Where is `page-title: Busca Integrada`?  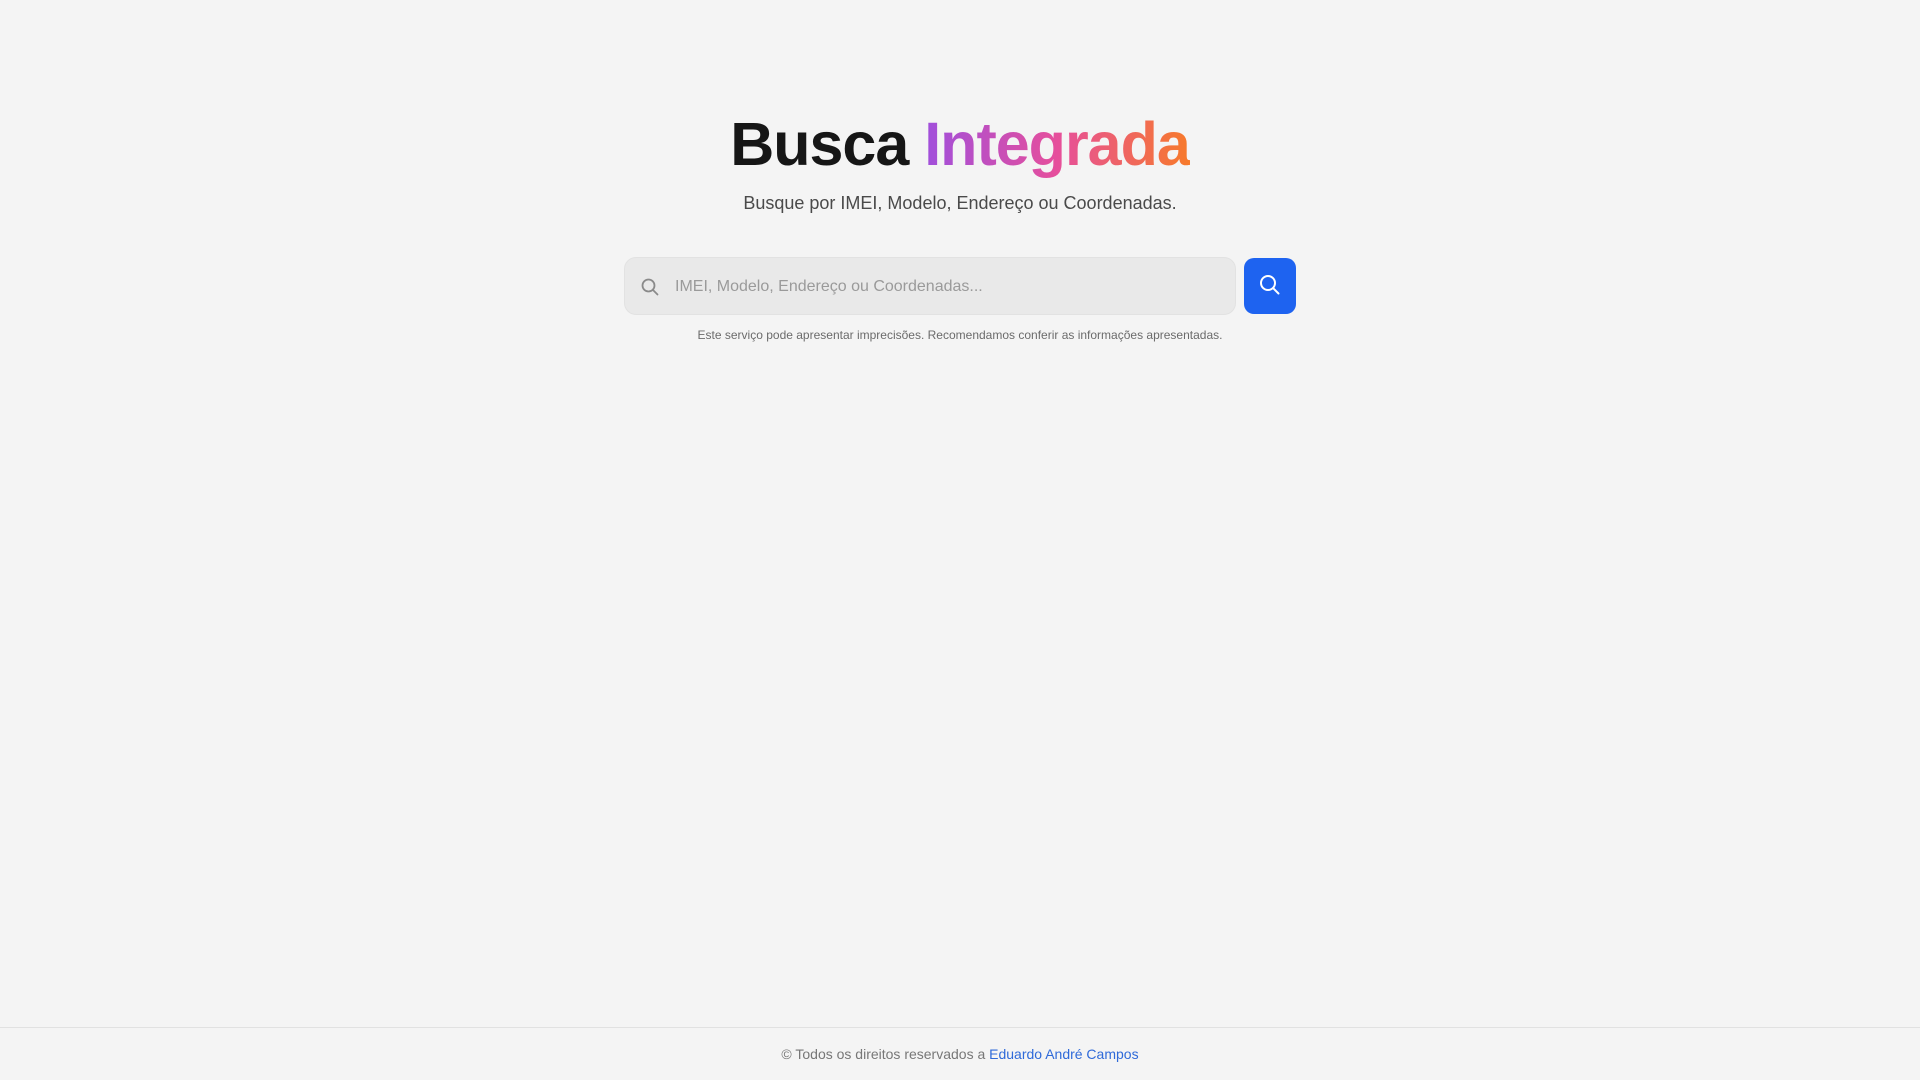 page-title: Busca Integrada is located at coordinates (960, 144).